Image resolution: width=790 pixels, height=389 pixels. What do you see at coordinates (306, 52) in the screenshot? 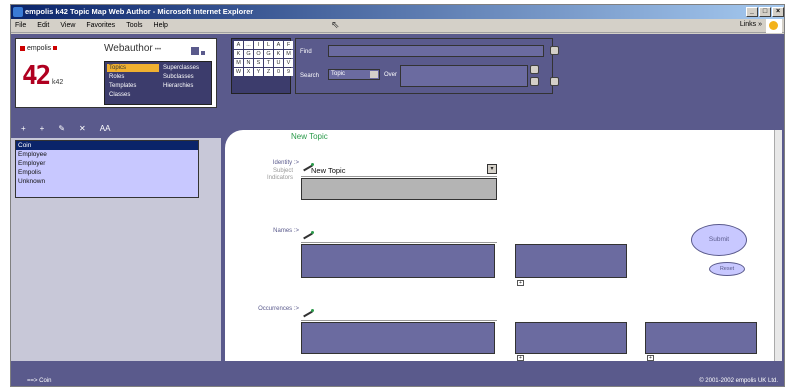
I see `find-label: Find` at bounding box center [306, 52].